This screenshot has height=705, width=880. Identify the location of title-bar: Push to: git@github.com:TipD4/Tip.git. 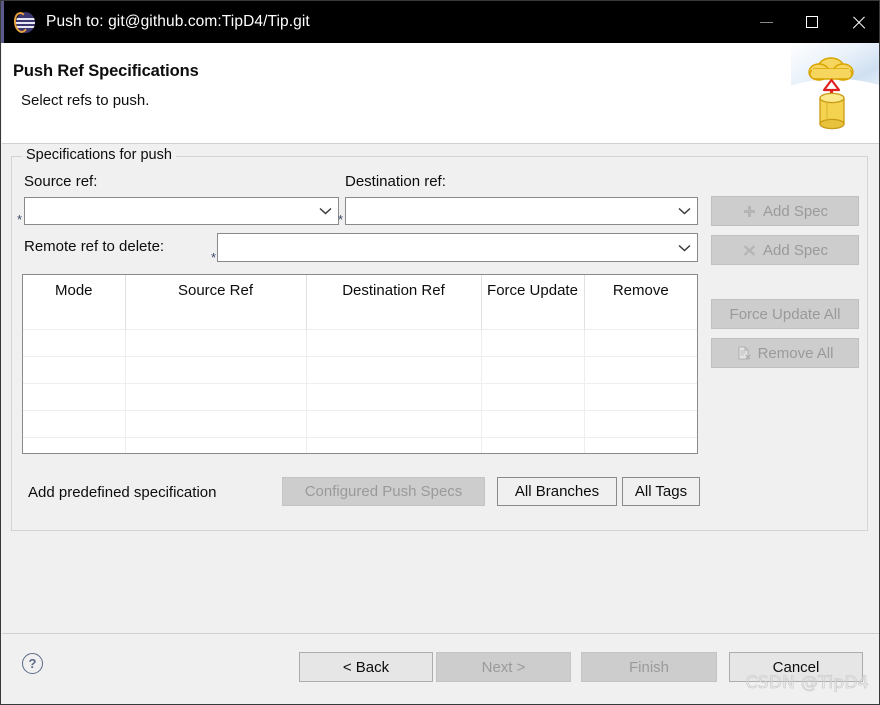
(440, 22).